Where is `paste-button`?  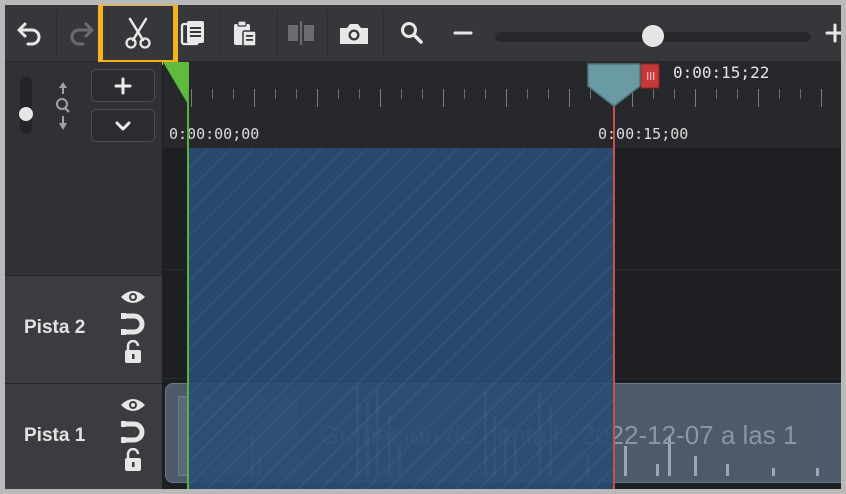 paste-button is located at coordinates (245, 33).